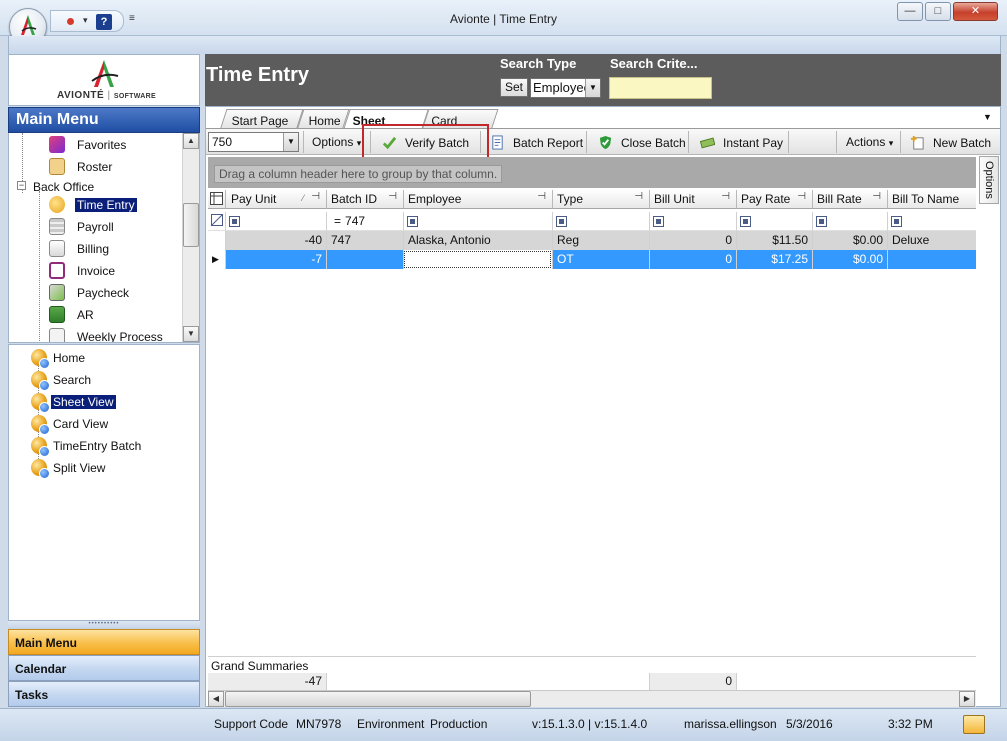 The height and width of the screenshot is (741, 1007). What do you see at coordinates (775, 221) in the screenshot?
I see `filter-pay-rate` at bounding box center [775, 221].